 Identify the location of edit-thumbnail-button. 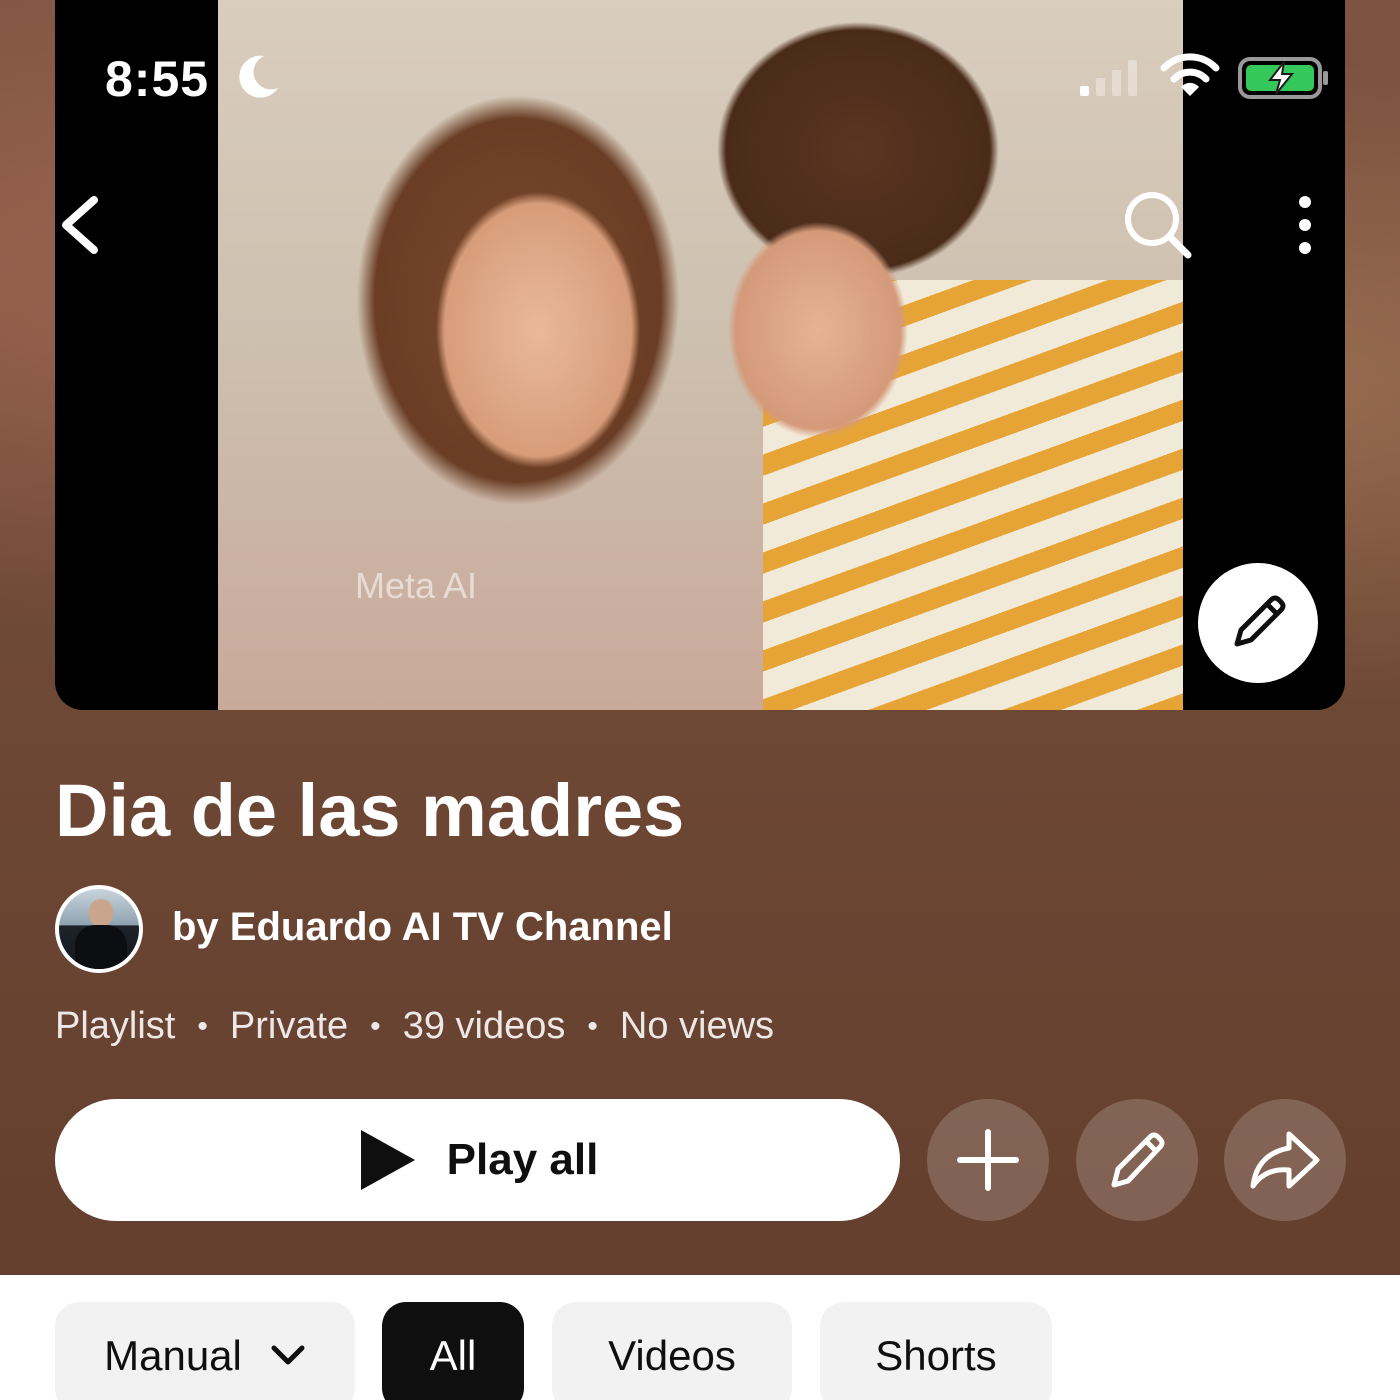
(1258, 623).